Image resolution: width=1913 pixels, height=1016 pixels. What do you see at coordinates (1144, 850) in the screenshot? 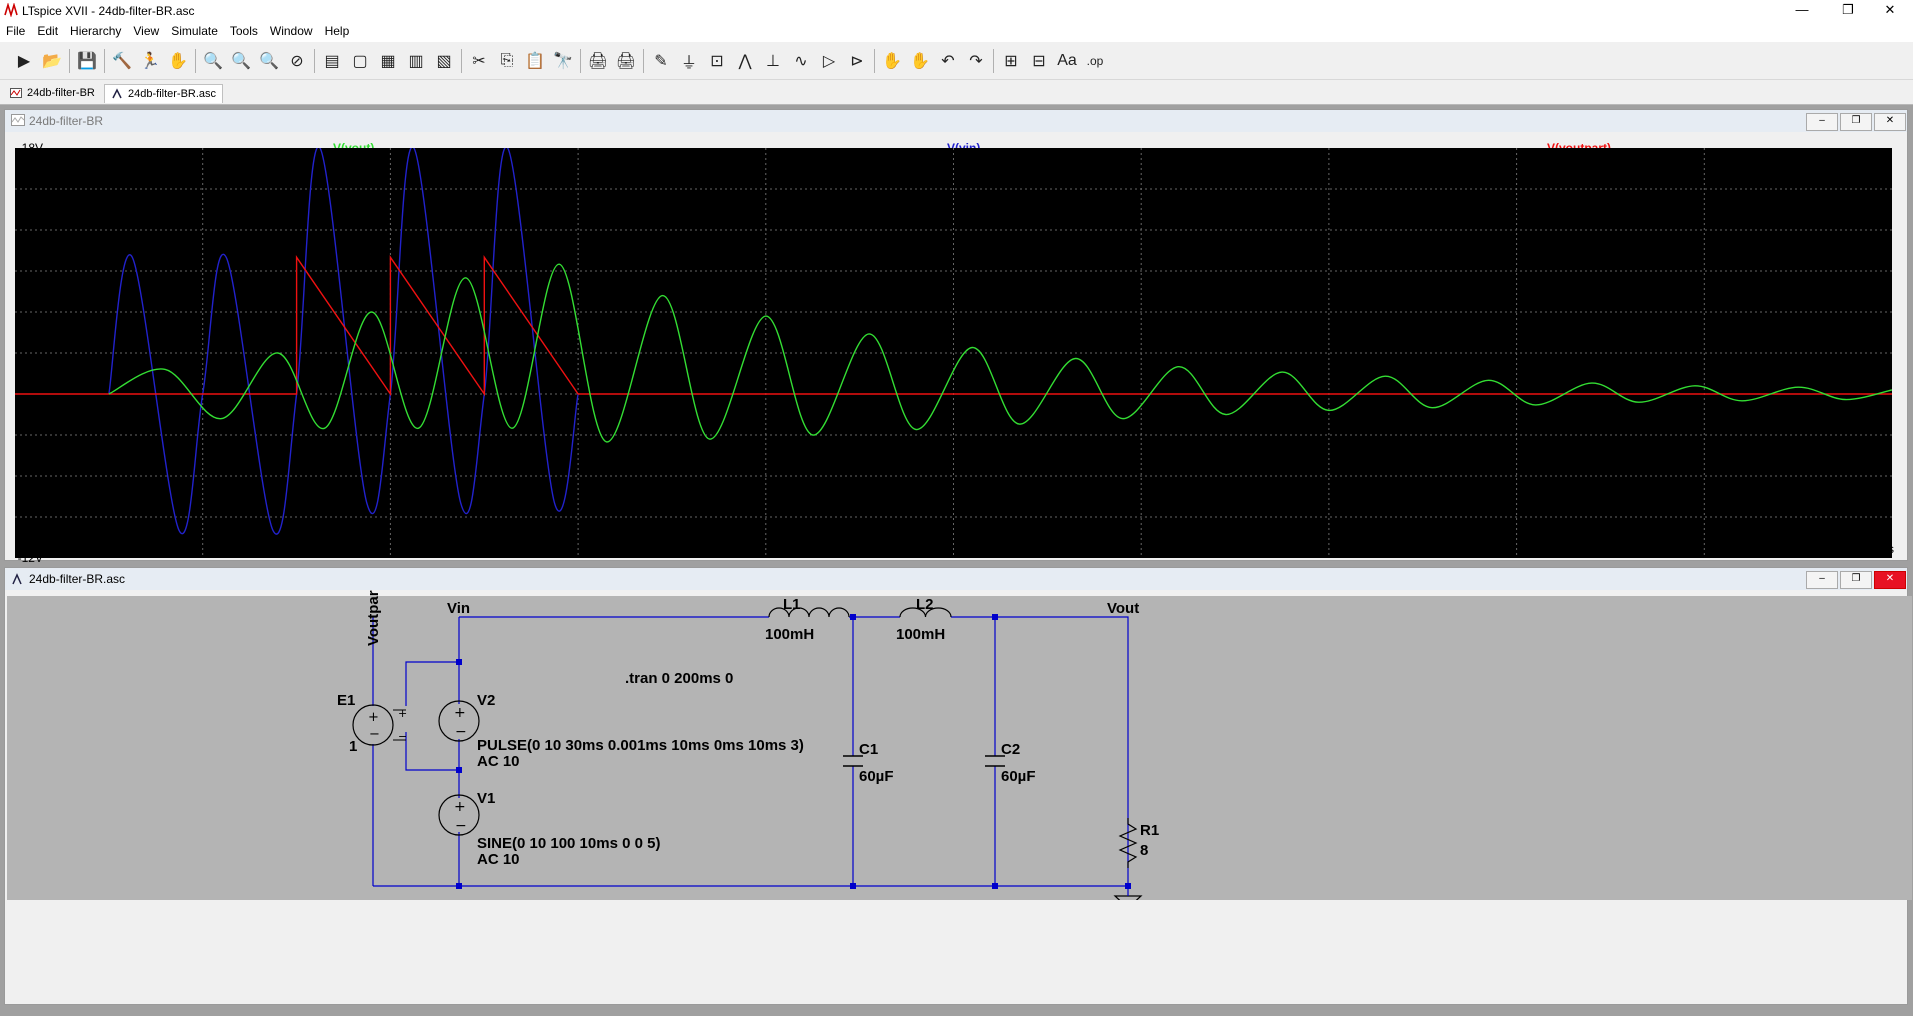
I see `r1-value: 8` at bounding box center [1144, 850].